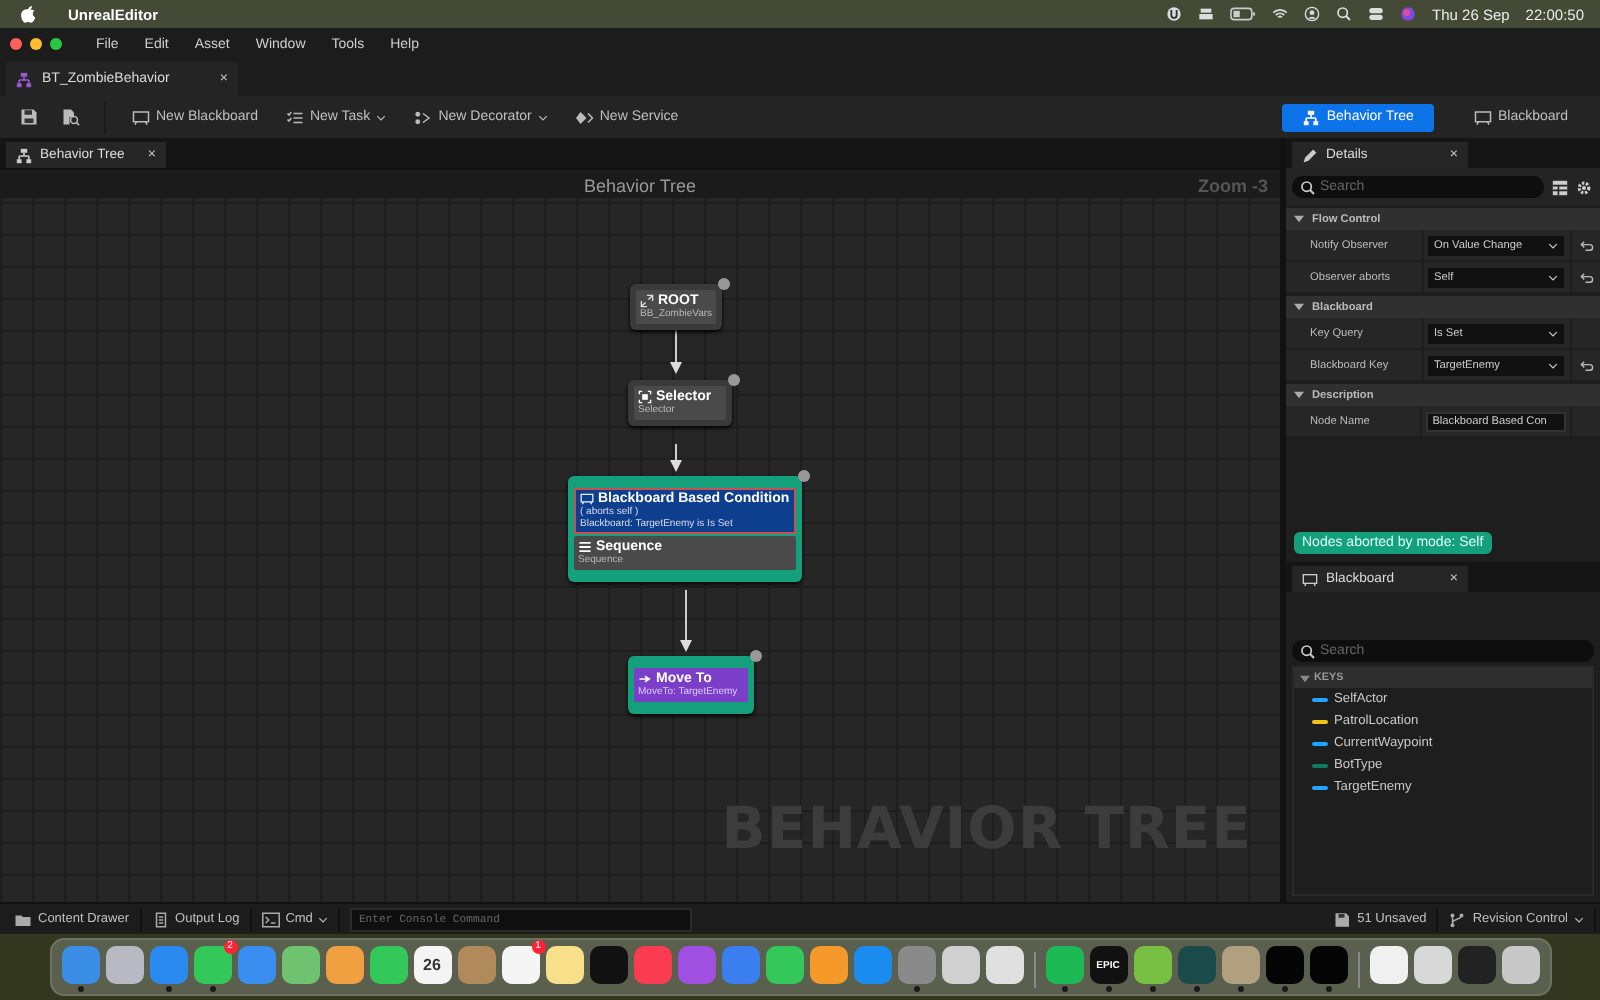 The image size is (1600, 1000). What do you see at coordinates (645, 679) in the screenshot?
I see `arrow-icon` at bounding box center [645, 679].